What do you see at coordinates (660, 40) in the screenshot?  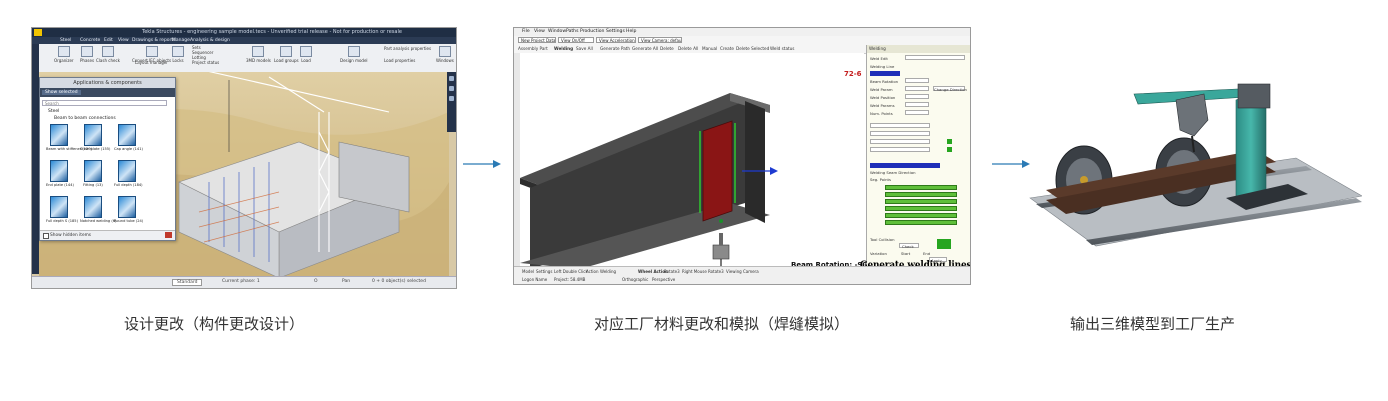 I see `view-camera-select: View Camera: default` at bounding box center [660, 40].